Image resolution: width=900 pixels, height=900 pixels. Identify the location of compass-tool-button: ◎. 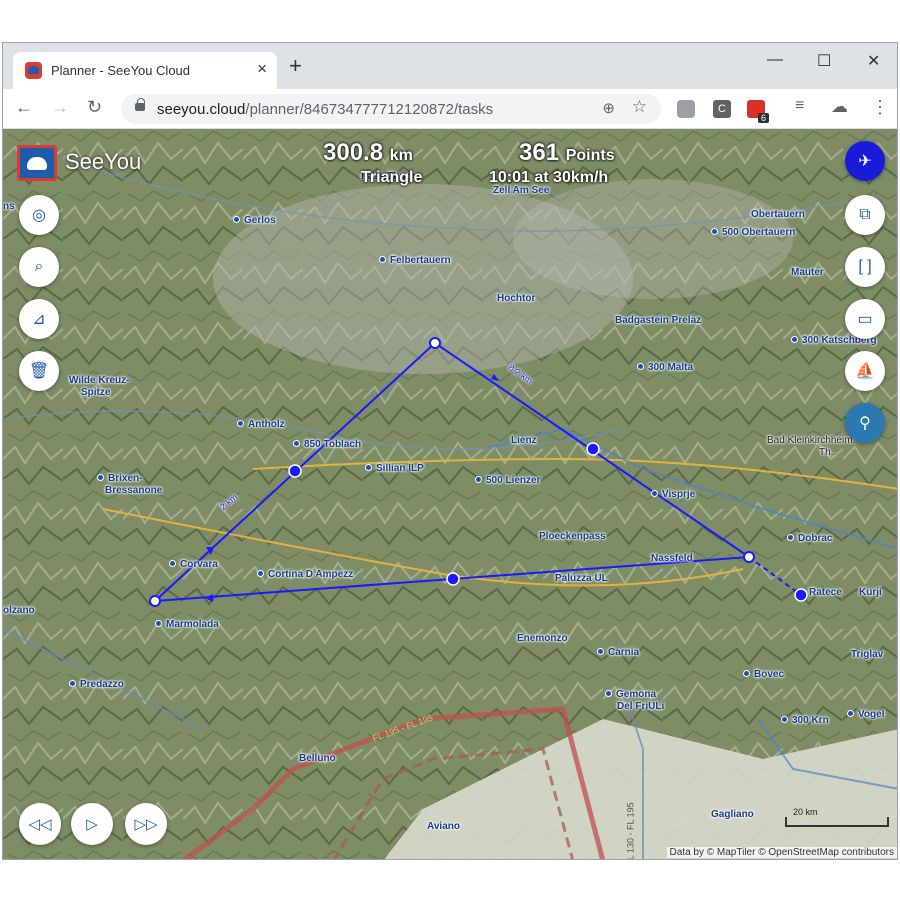
(39, 215).